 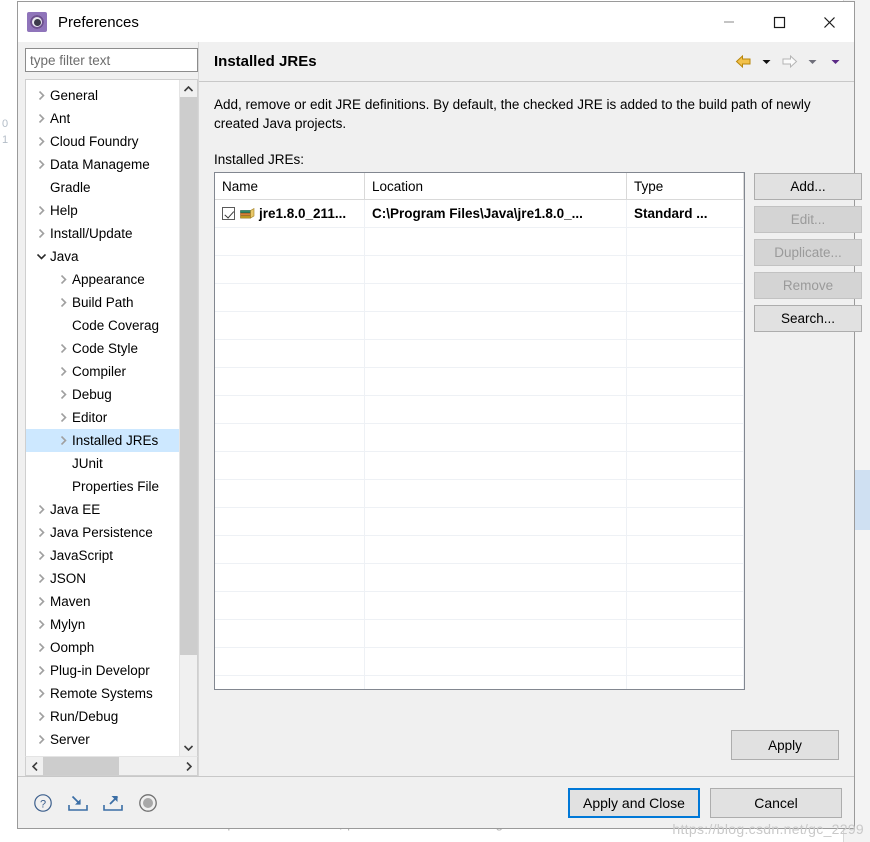 What do you see at coordinates (102, 256) in the screenshot?
I see `sidebar-item-java: Java` at bounding box center [102, 256].